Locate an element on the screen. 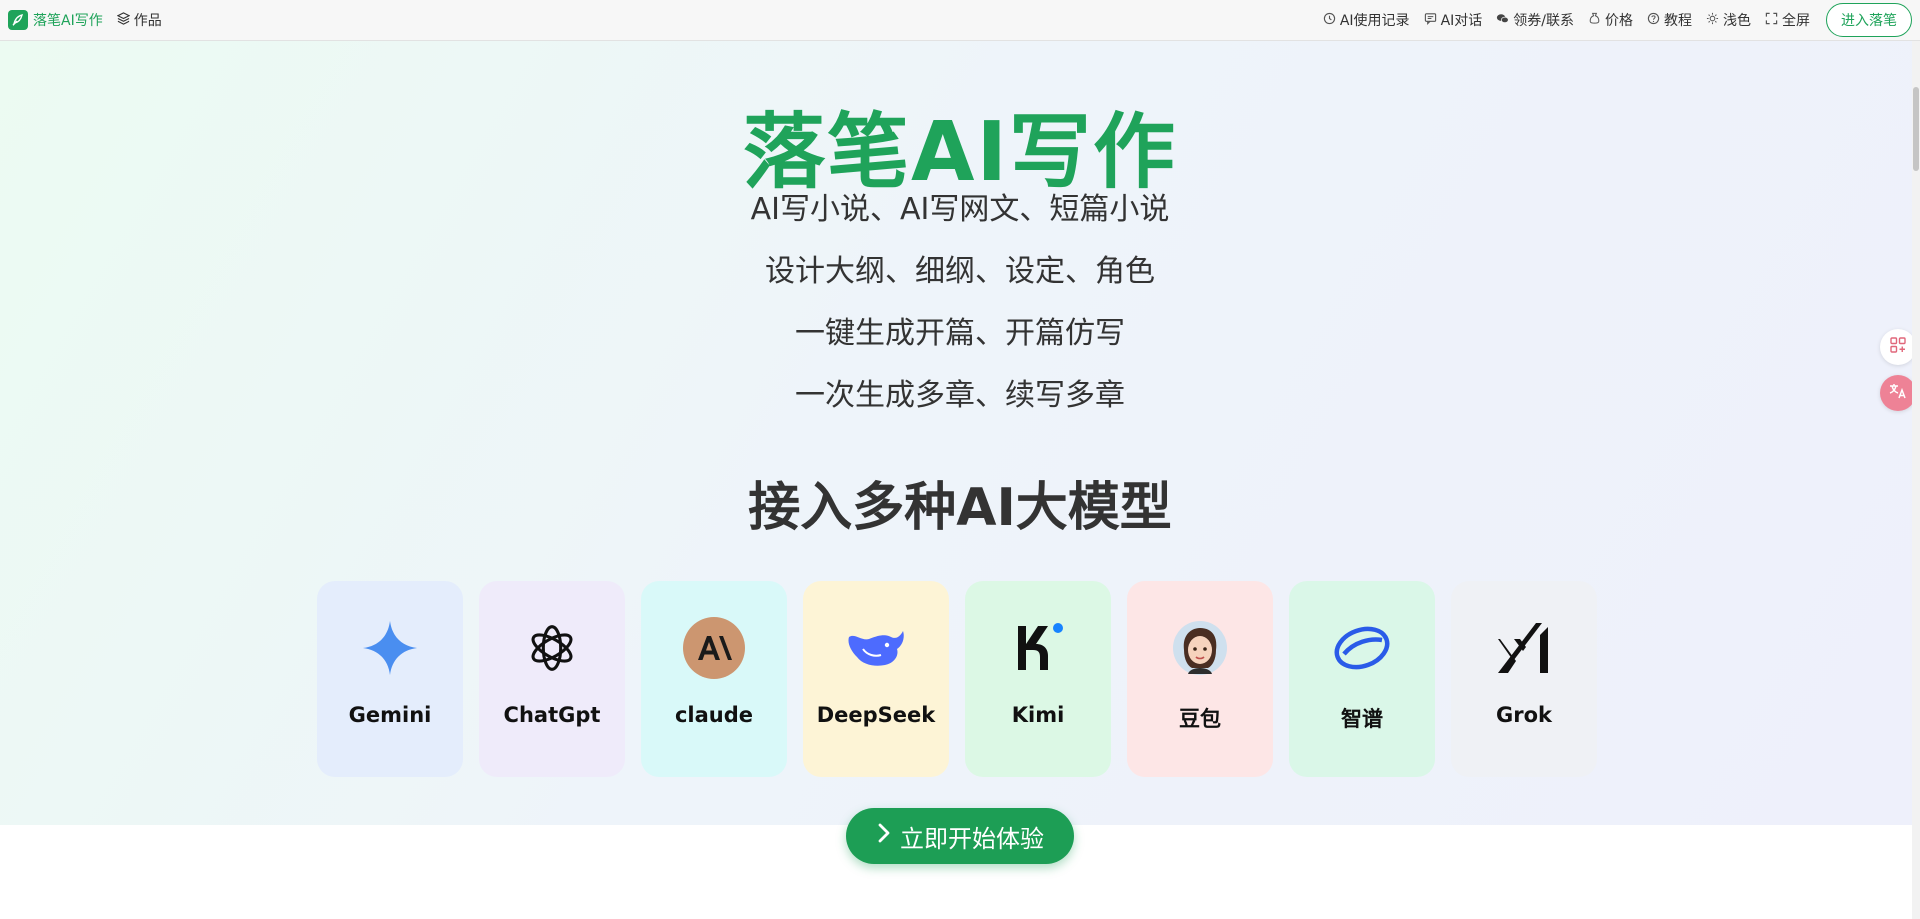 The image size is (1920, 919). nav-item-label: AI对话 is located at coordinates (1461, 21).